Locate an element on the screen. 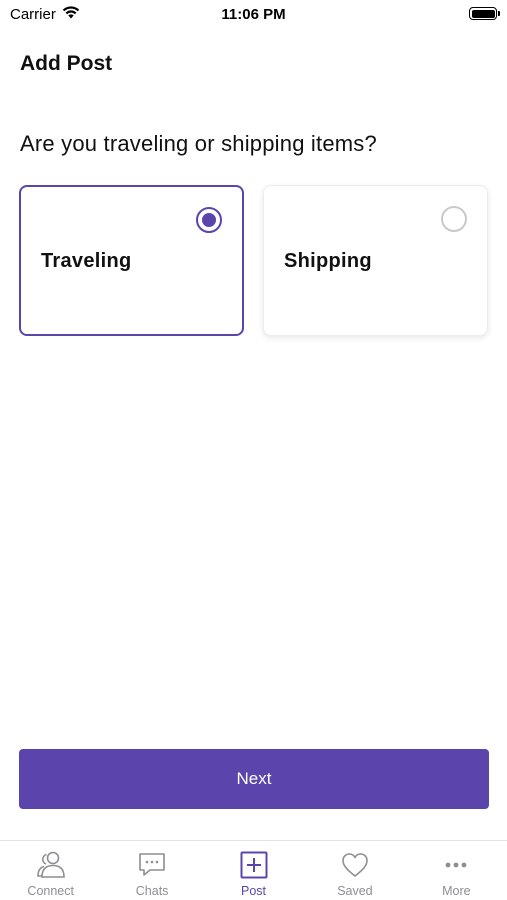 The width and height of the screenshot is (507, 900). status-time: 11:06 PM is located at coordinates (253, 14).